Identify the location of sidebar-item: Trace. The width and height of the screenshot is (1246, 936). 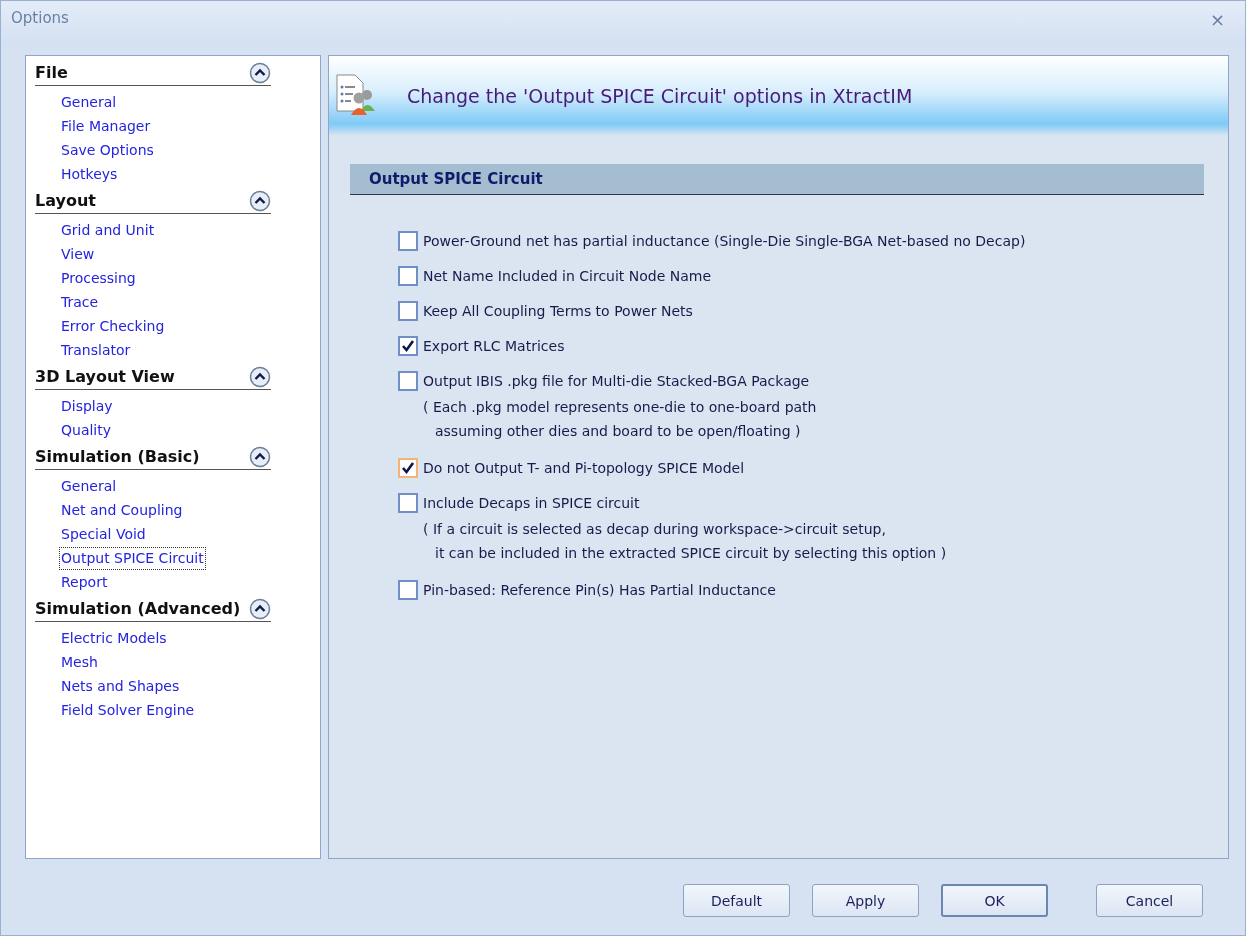
(80, 302).